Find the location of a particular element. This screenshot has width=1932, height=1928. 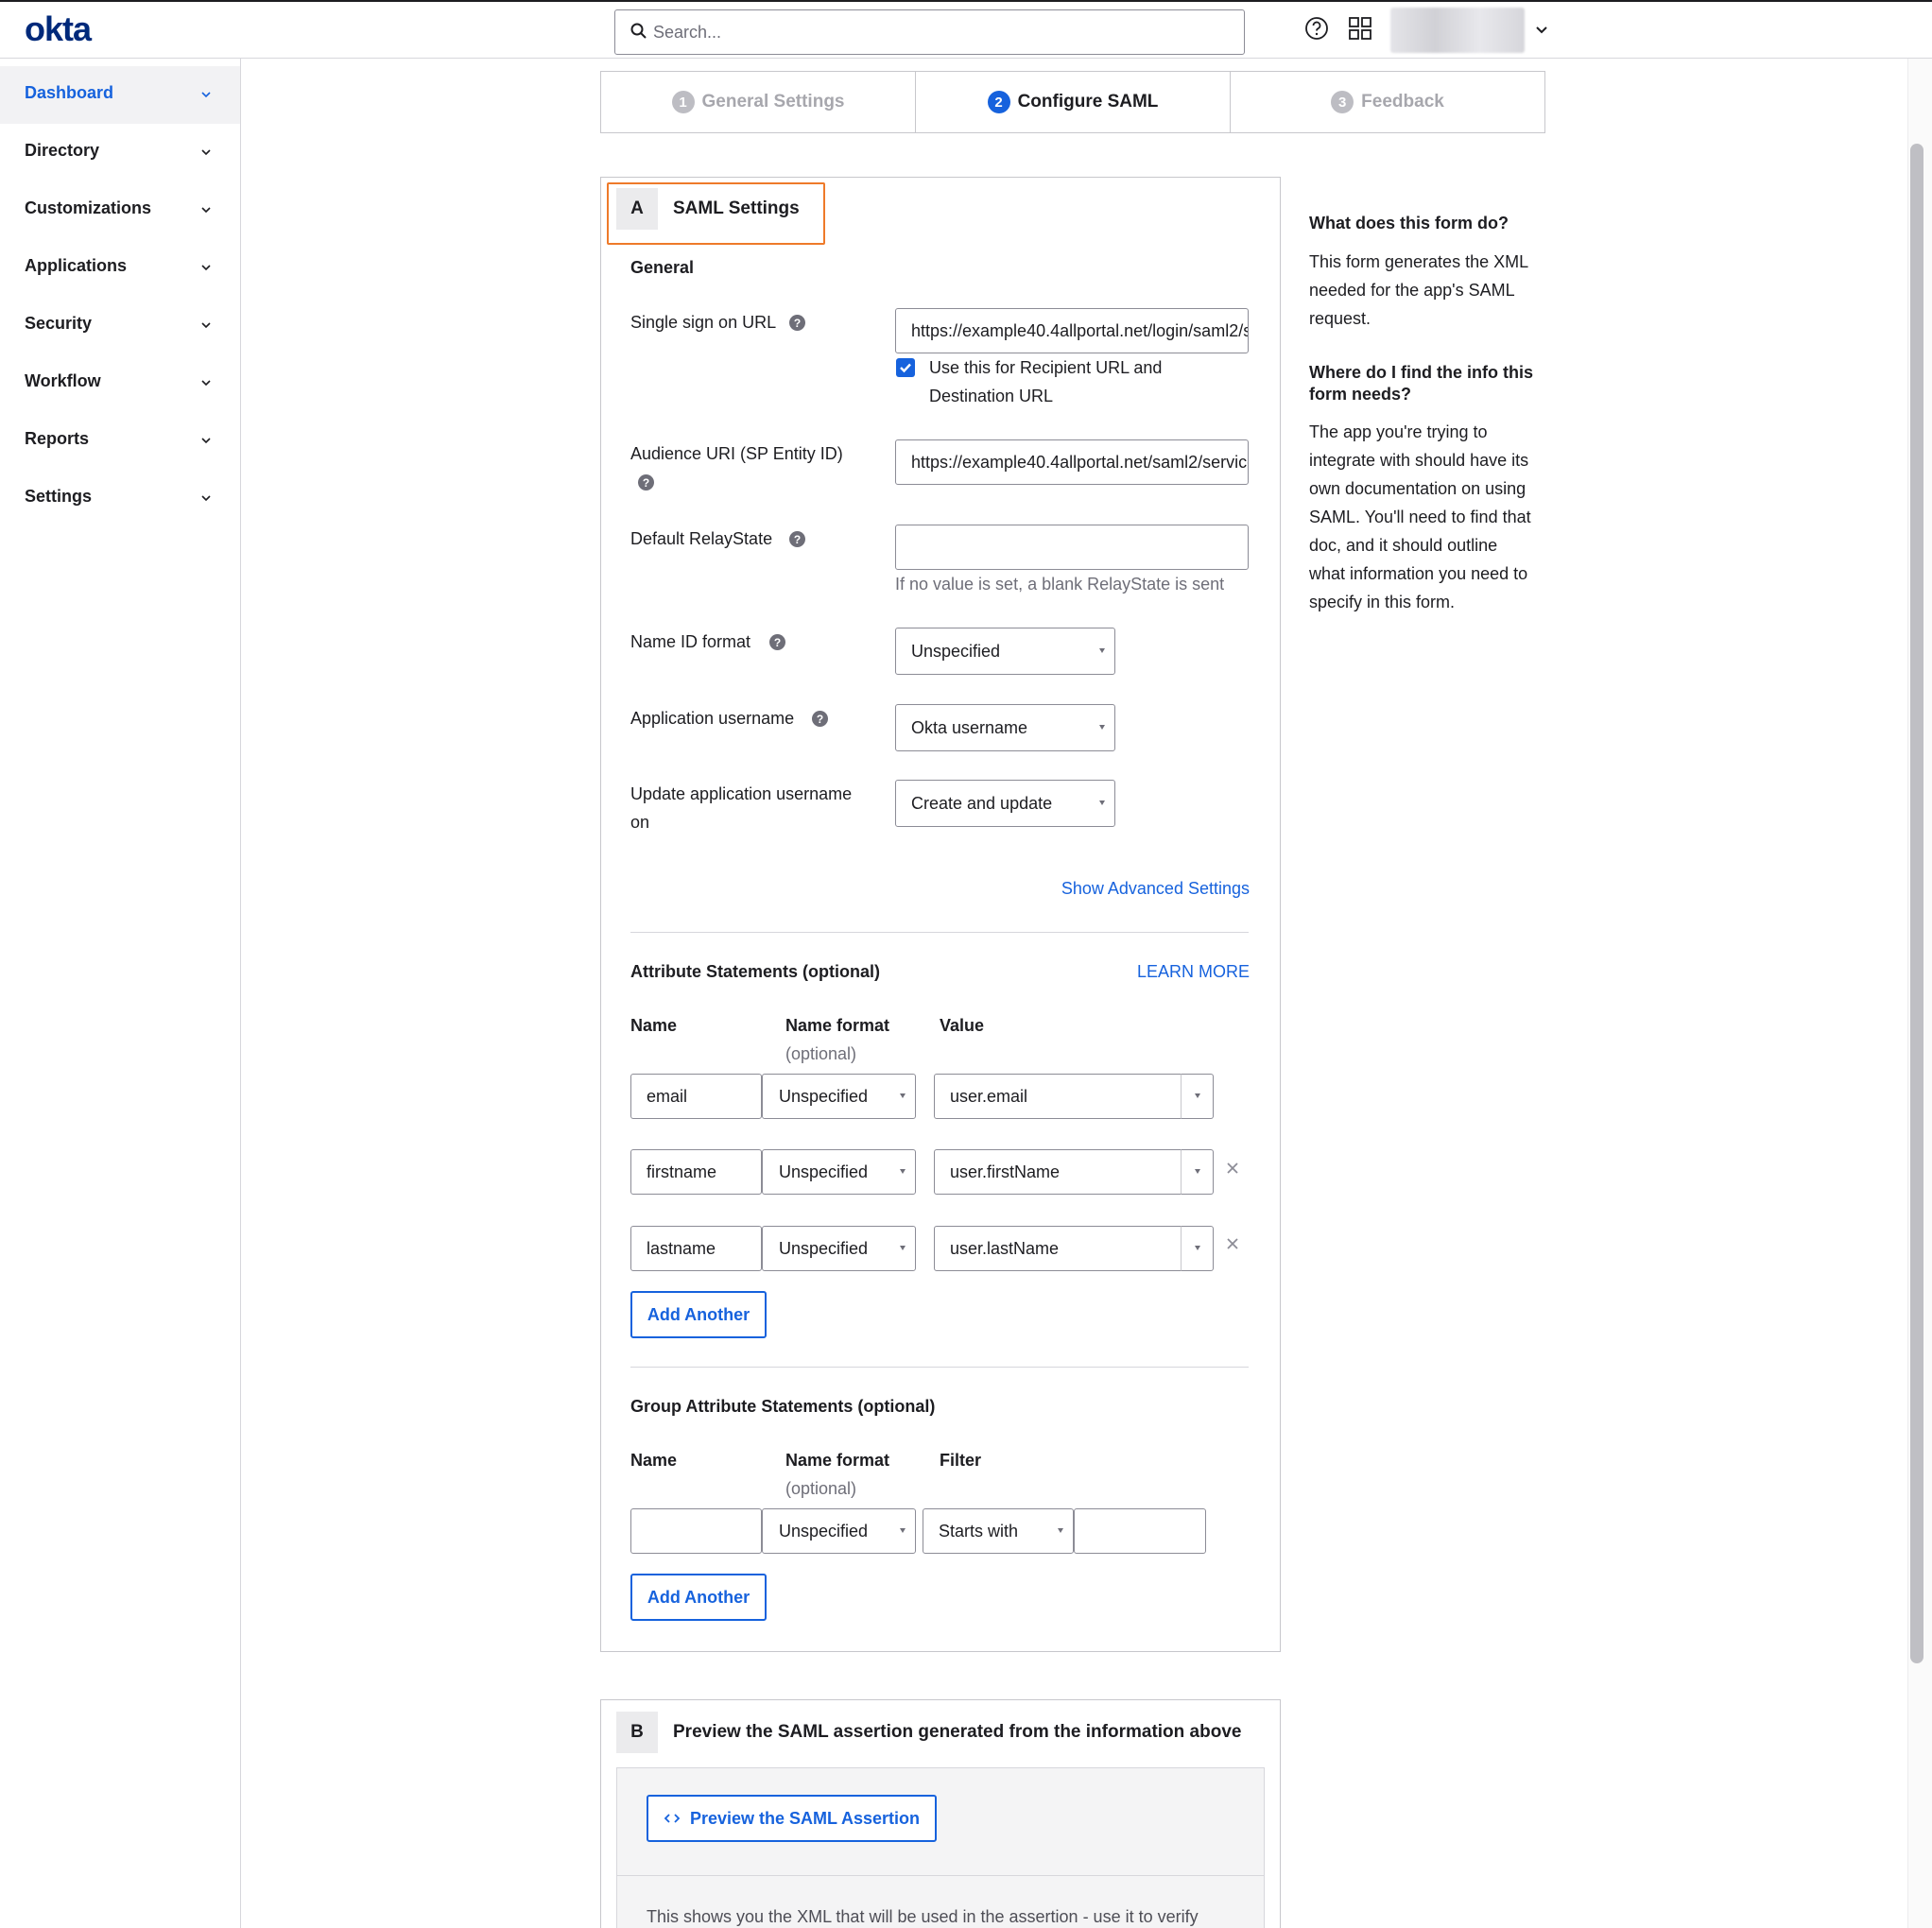

step-label: Configure SAML is located at coordinates (1088, 102).